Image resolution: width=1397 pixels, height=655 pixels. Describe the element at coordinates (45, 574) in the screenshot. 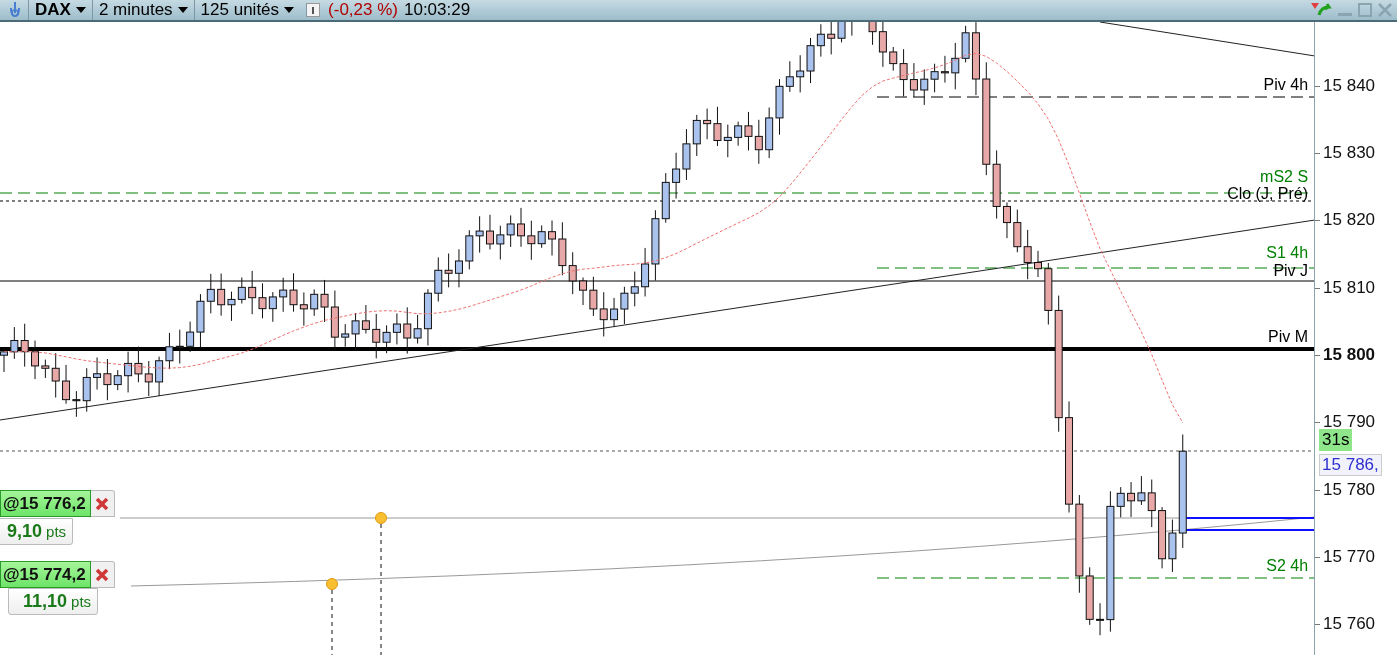

I see `order-price-label: @15 774,2` at that location.